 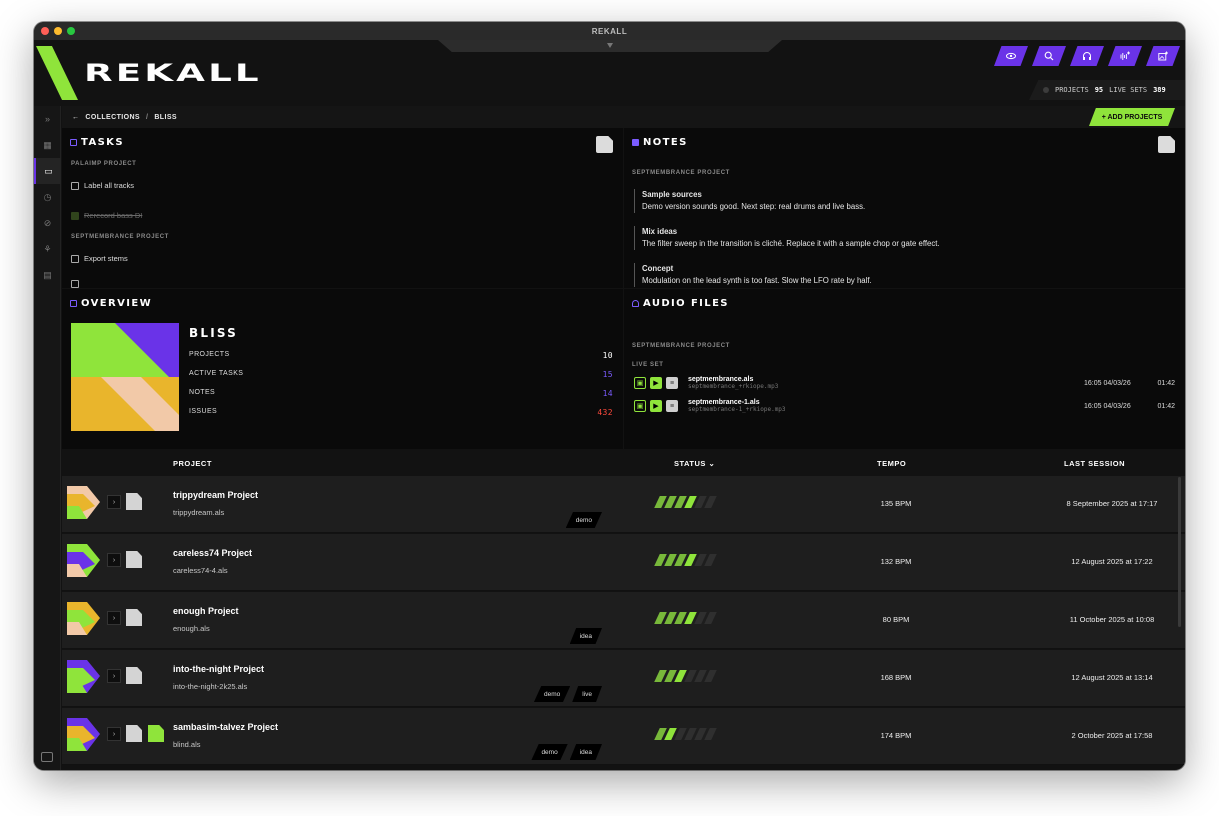 I want to click on table-scrollbar, so click(x=1179, y=552).